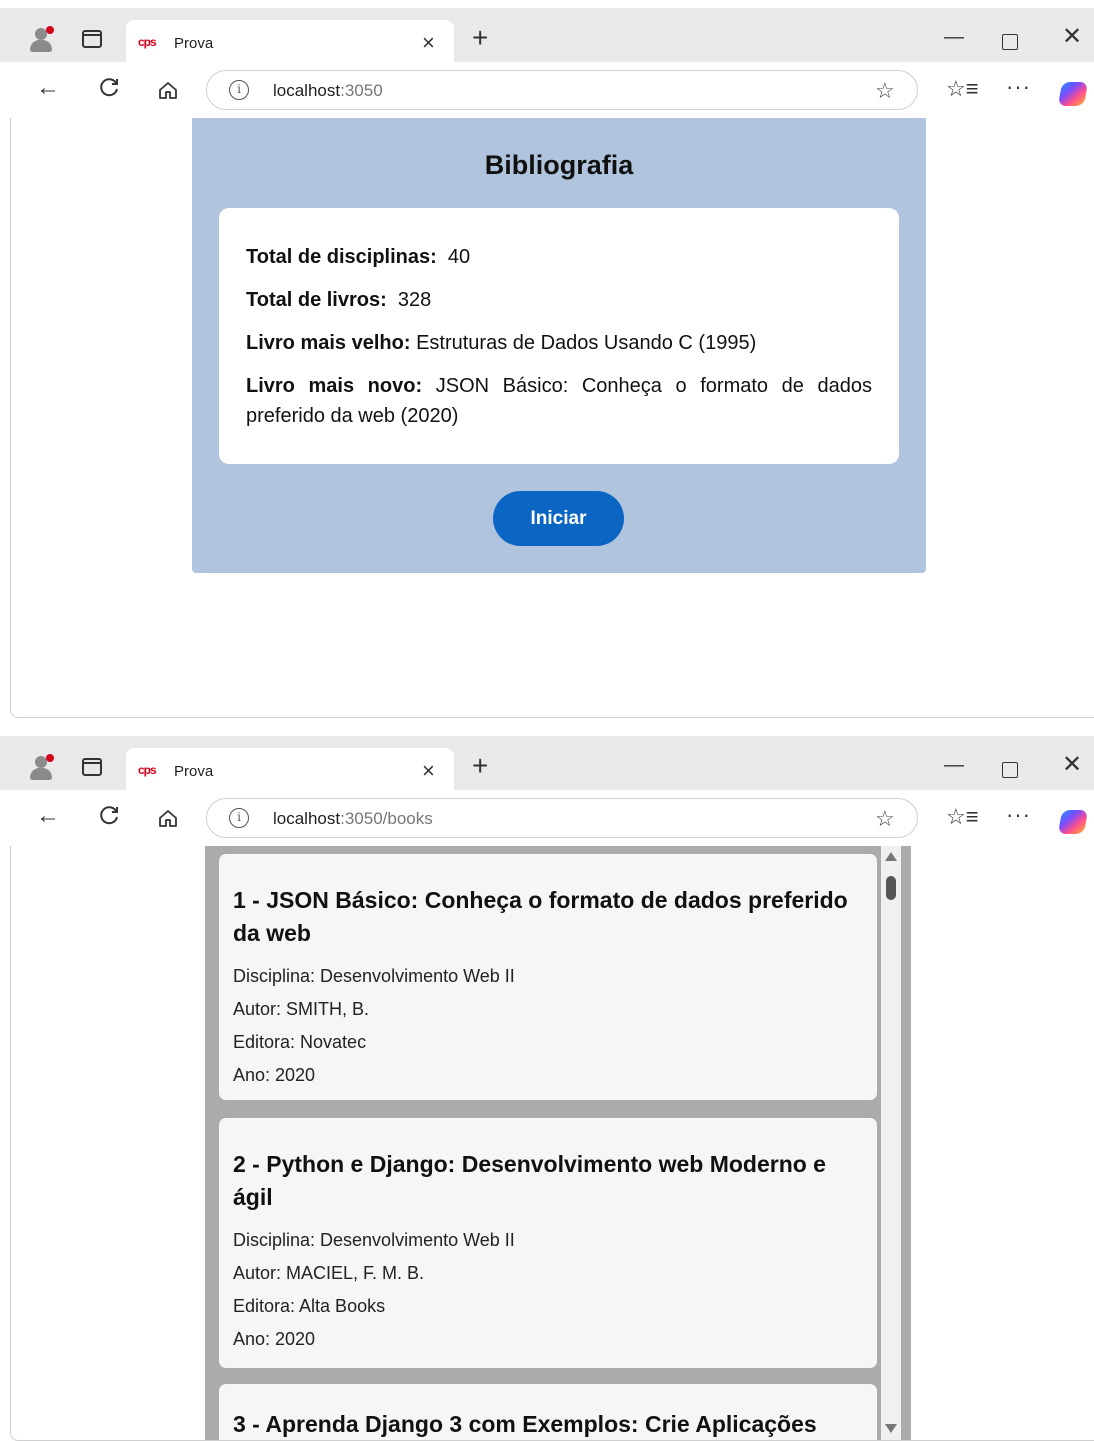 This screenshot has width=1094, height=1441. What do you see at coordinates (586, 343) in the screenshot?
I see `stat-value: Estruturas de Dados Usando C (1995)` at bounding box center [586, 343].